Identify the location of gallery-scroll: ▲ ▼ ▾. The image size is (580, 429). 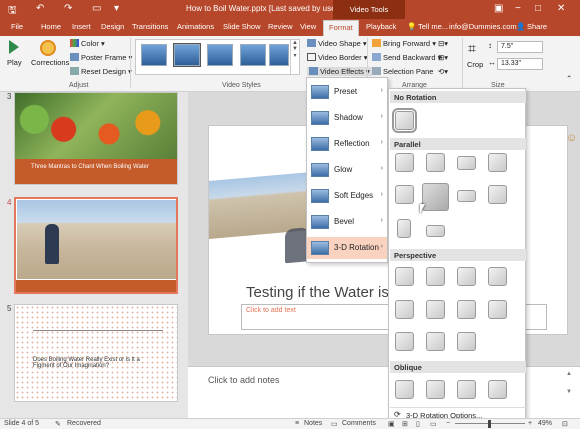
(294, 57).